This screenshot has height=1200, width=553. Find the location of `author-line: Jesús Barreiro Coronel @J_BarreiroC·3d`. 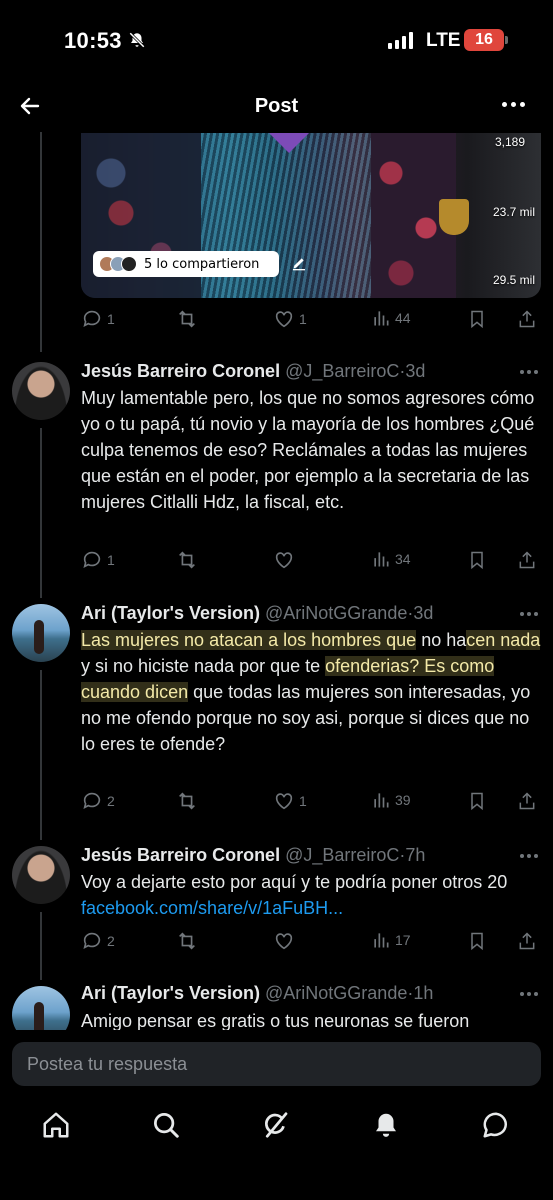

author-line: Jesús Barreiro Coronel @J_BarreiroC·3d is located at coordinates (253, 371).